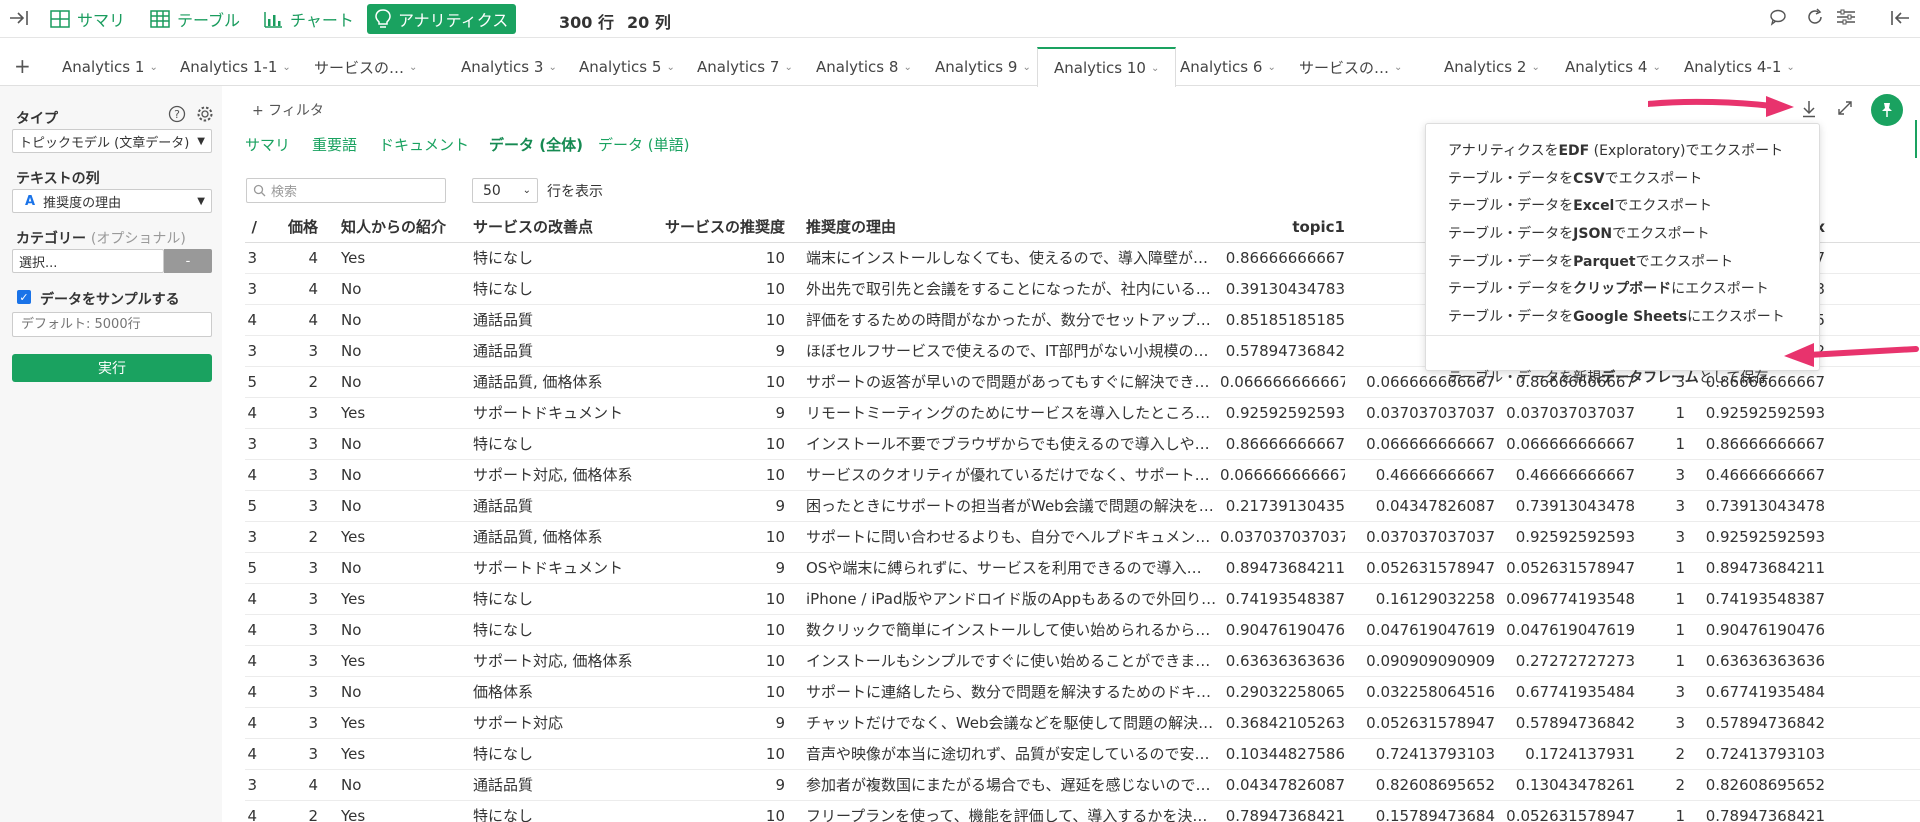 The height and width of the screenshot is (822, 1920). Describe the element at coordinates (1680, 444) in the screenshot. I see `table-cell: 1` at that location.